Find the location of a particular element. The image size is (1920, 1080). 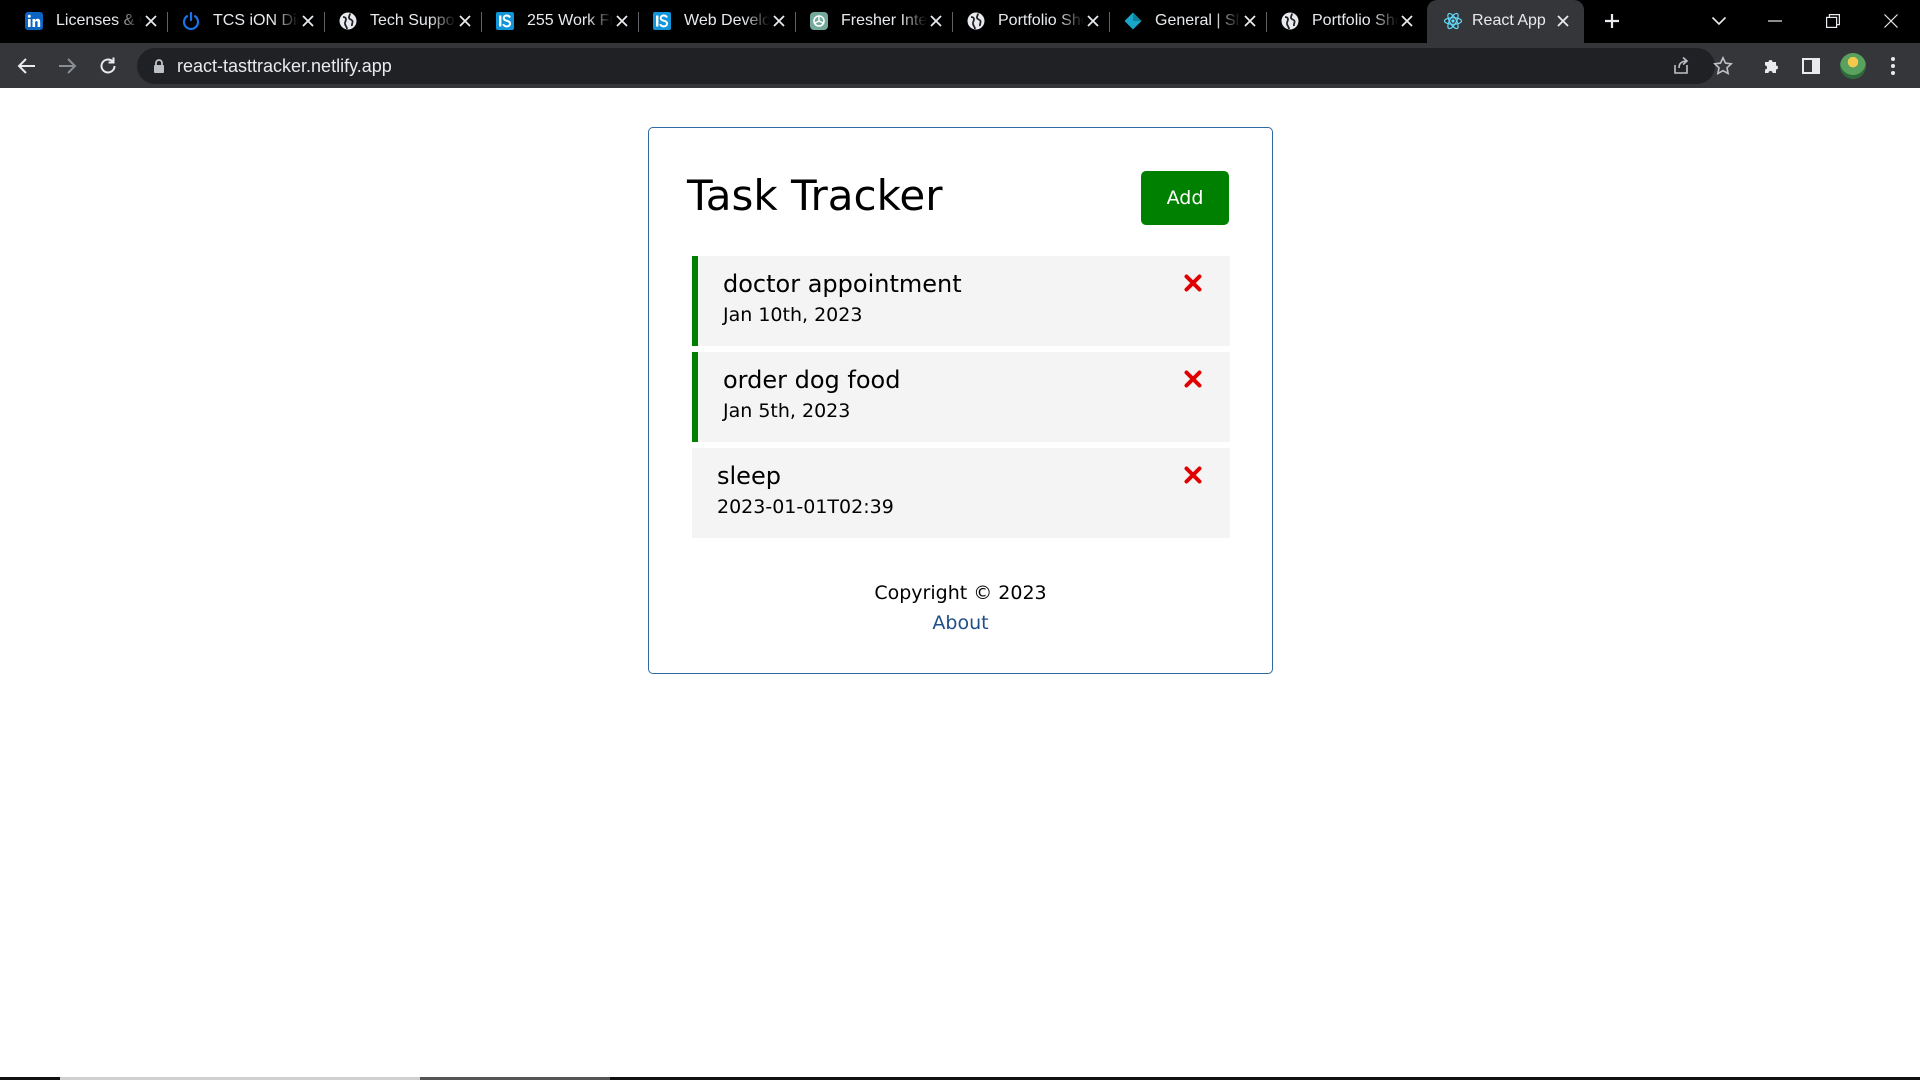

task-item: order dog food Jan 5th, 2023 is located at coordinates (961, 397).